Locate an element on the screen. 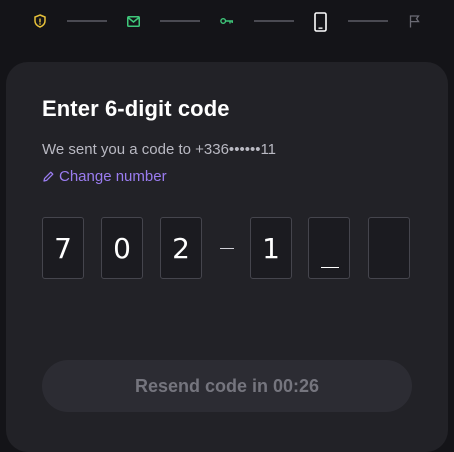 Image resolution: width=454 pixels, height=452 pixels. progress-stepper is located at coordinates (227, 22).